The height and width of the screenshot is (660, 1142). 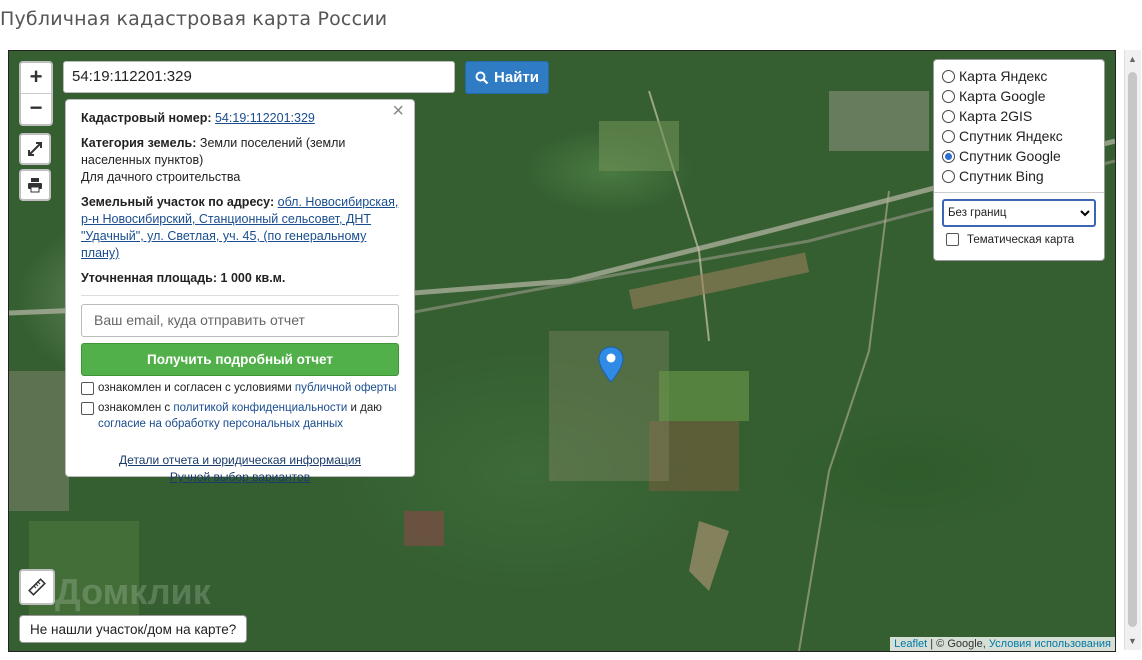 I want to click on parcel-area: Уточненная площадь: 1 000 кв.м., so click(x=240, y=278).